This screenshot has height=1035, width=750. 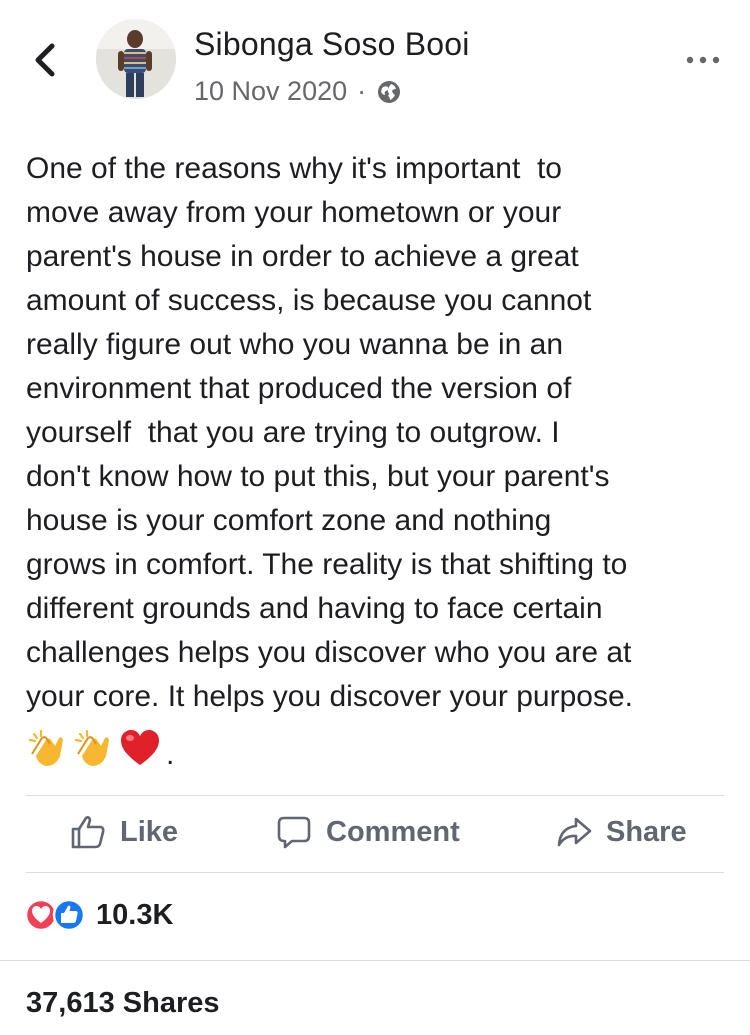 I want to click on avatar, so click(x=136, y=59).